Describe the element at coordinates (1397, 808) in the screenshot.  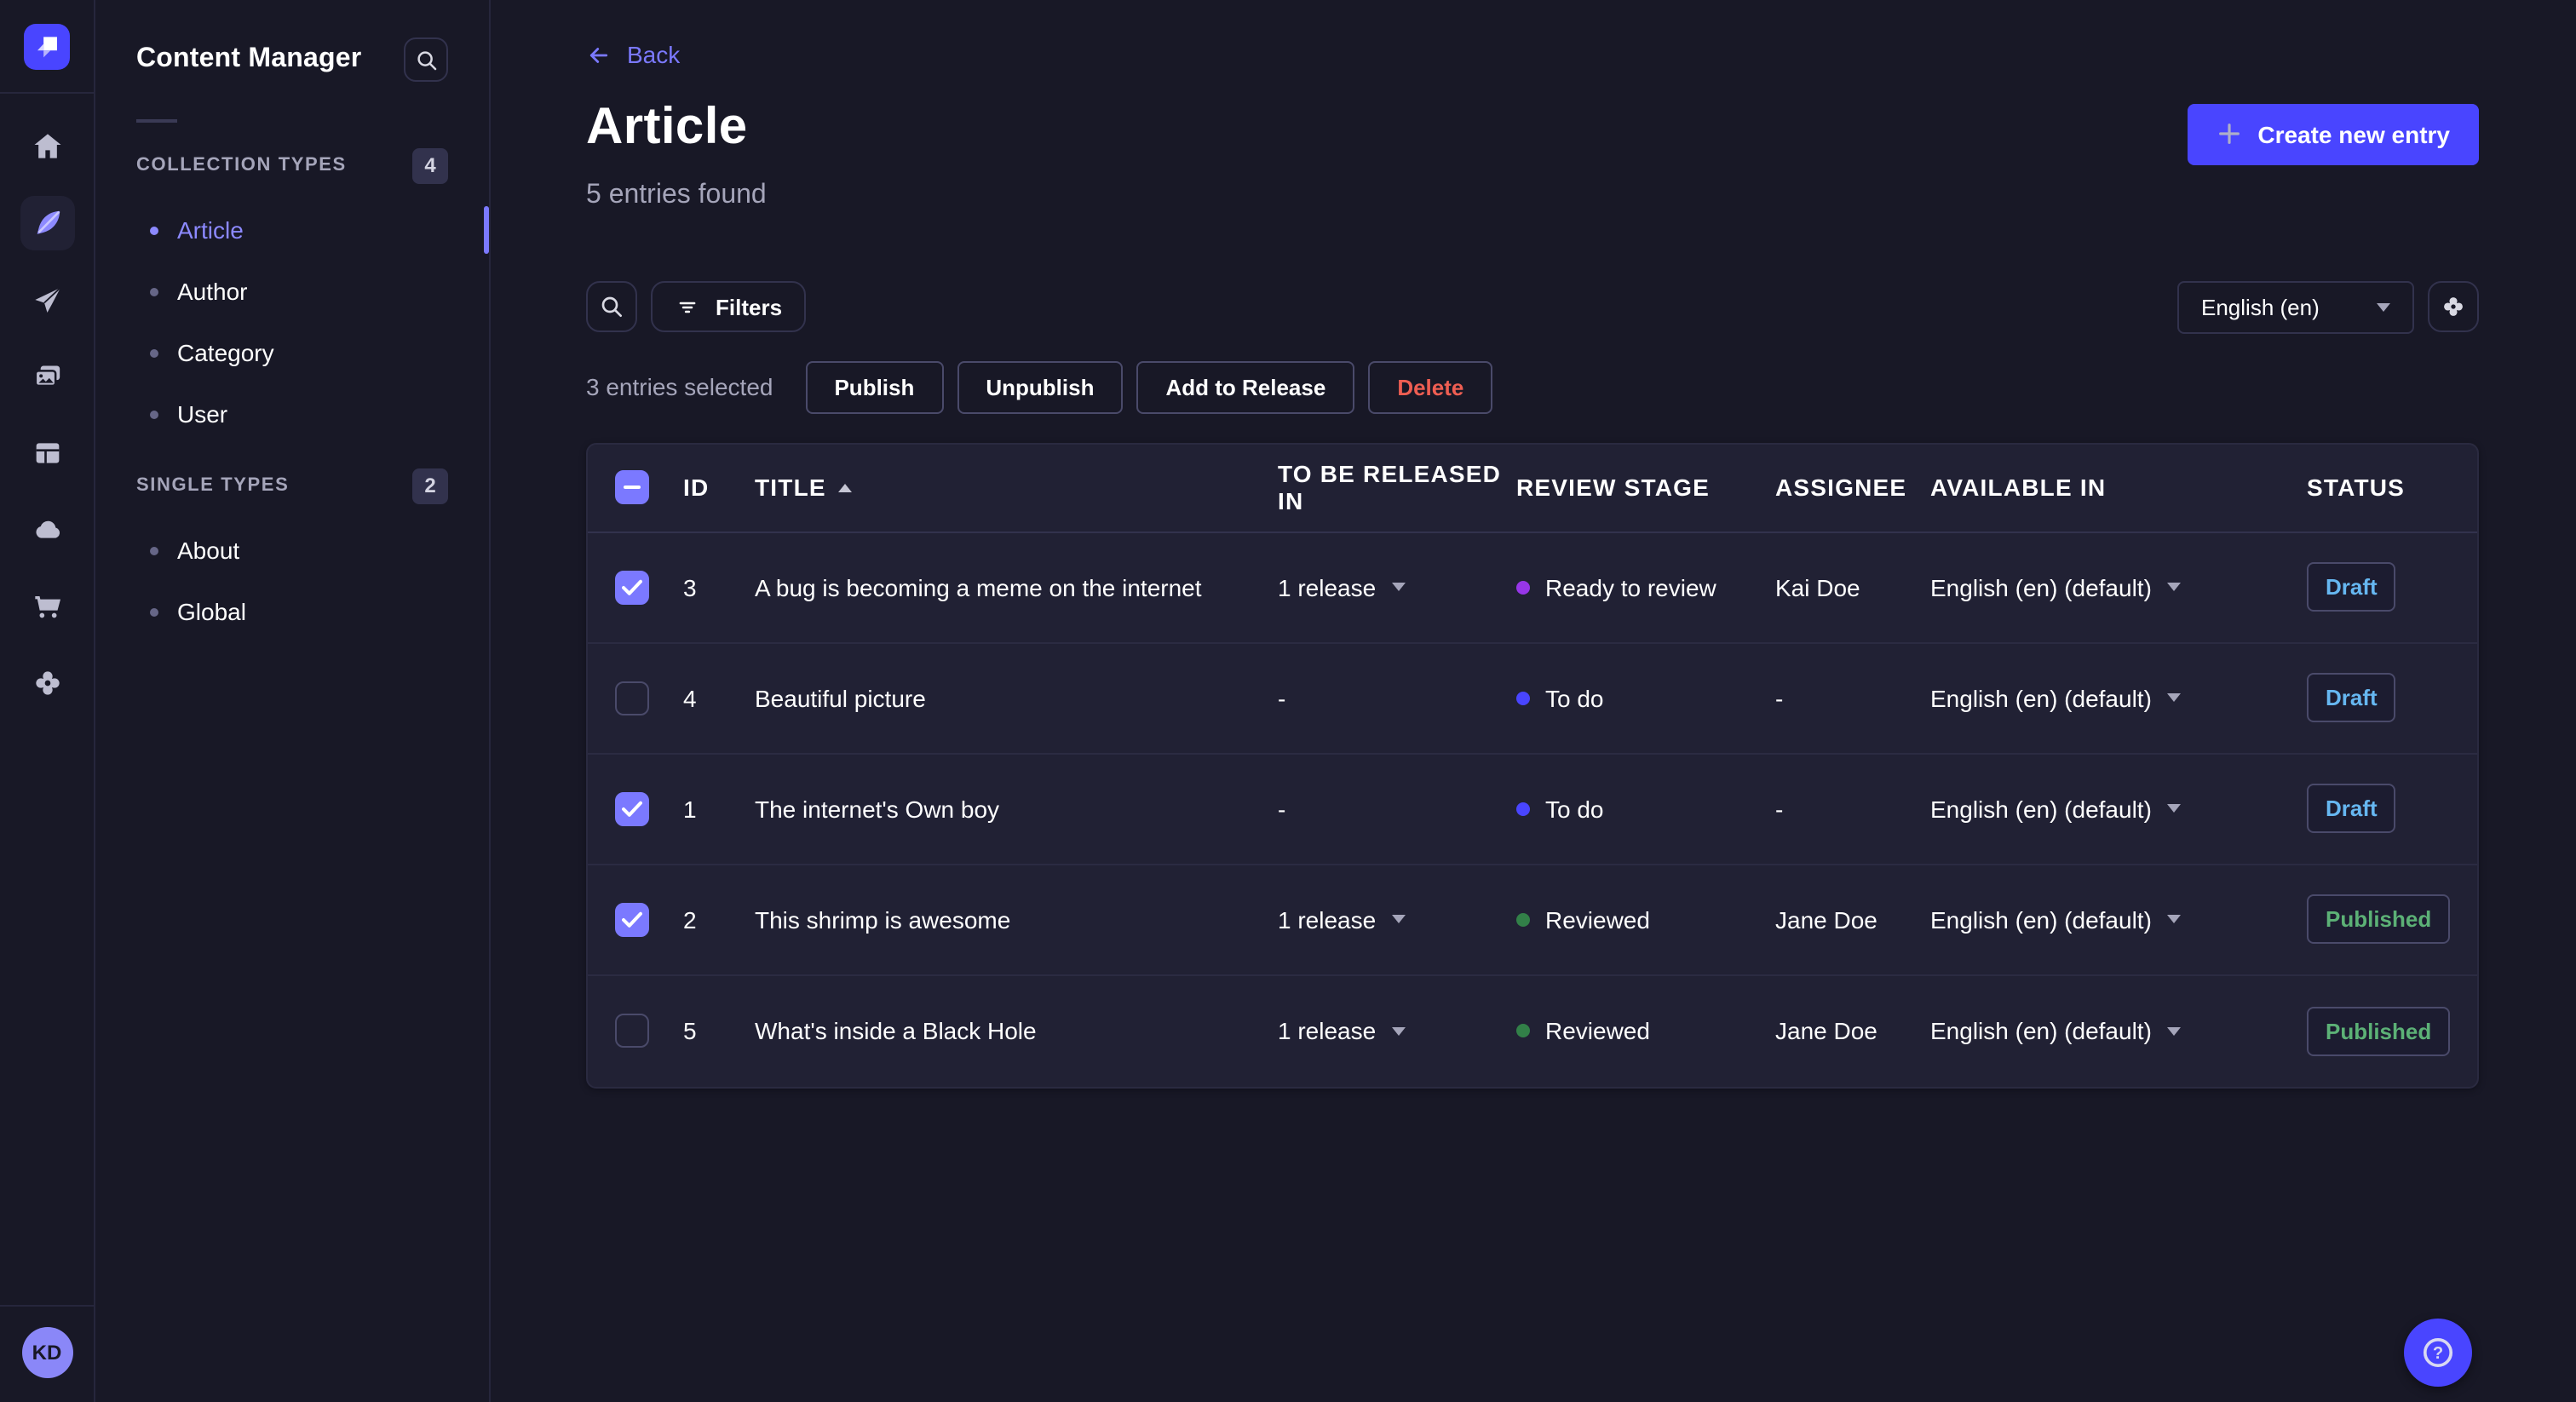
I see `cell-to-be-released-in: -` at that location.